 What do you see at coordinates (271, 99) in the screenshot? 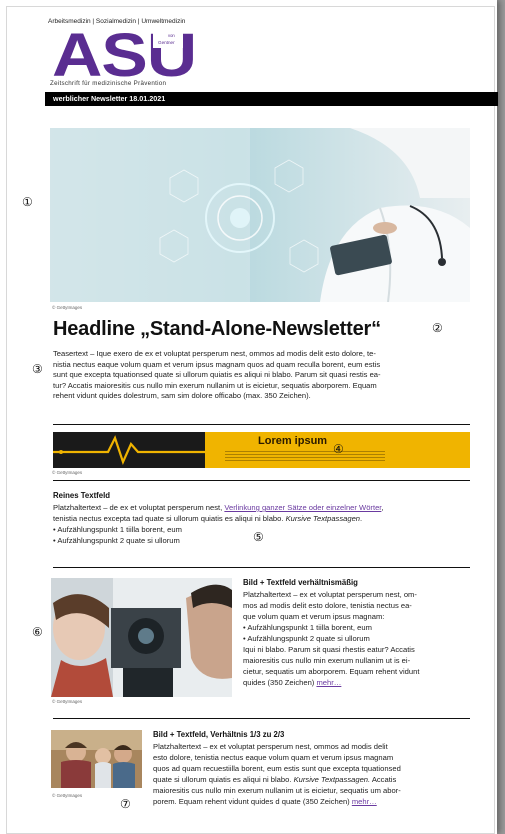
I see `newsletter-date-bar: werblicher Newsletter 18.01.2021` at bounding box center [271, 99].